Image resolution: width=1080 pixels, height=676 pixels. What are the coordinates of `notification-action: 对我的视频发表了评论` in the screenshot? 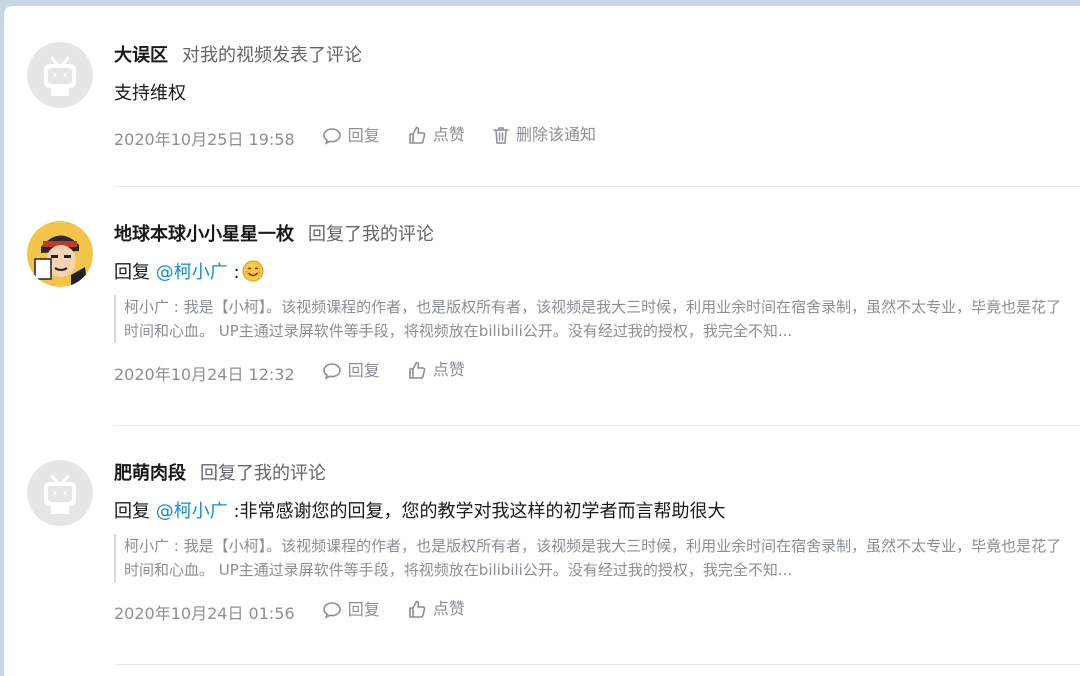 It's located at (272, 55).